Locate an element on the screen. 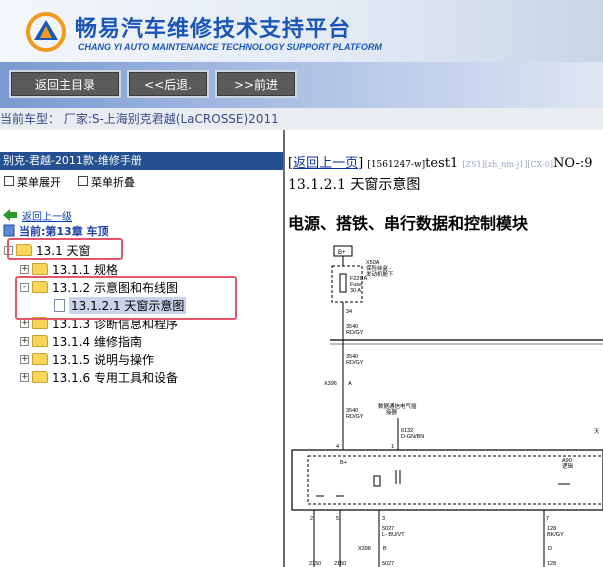  wire-label: 5027 is located at coordinates (388, 564).